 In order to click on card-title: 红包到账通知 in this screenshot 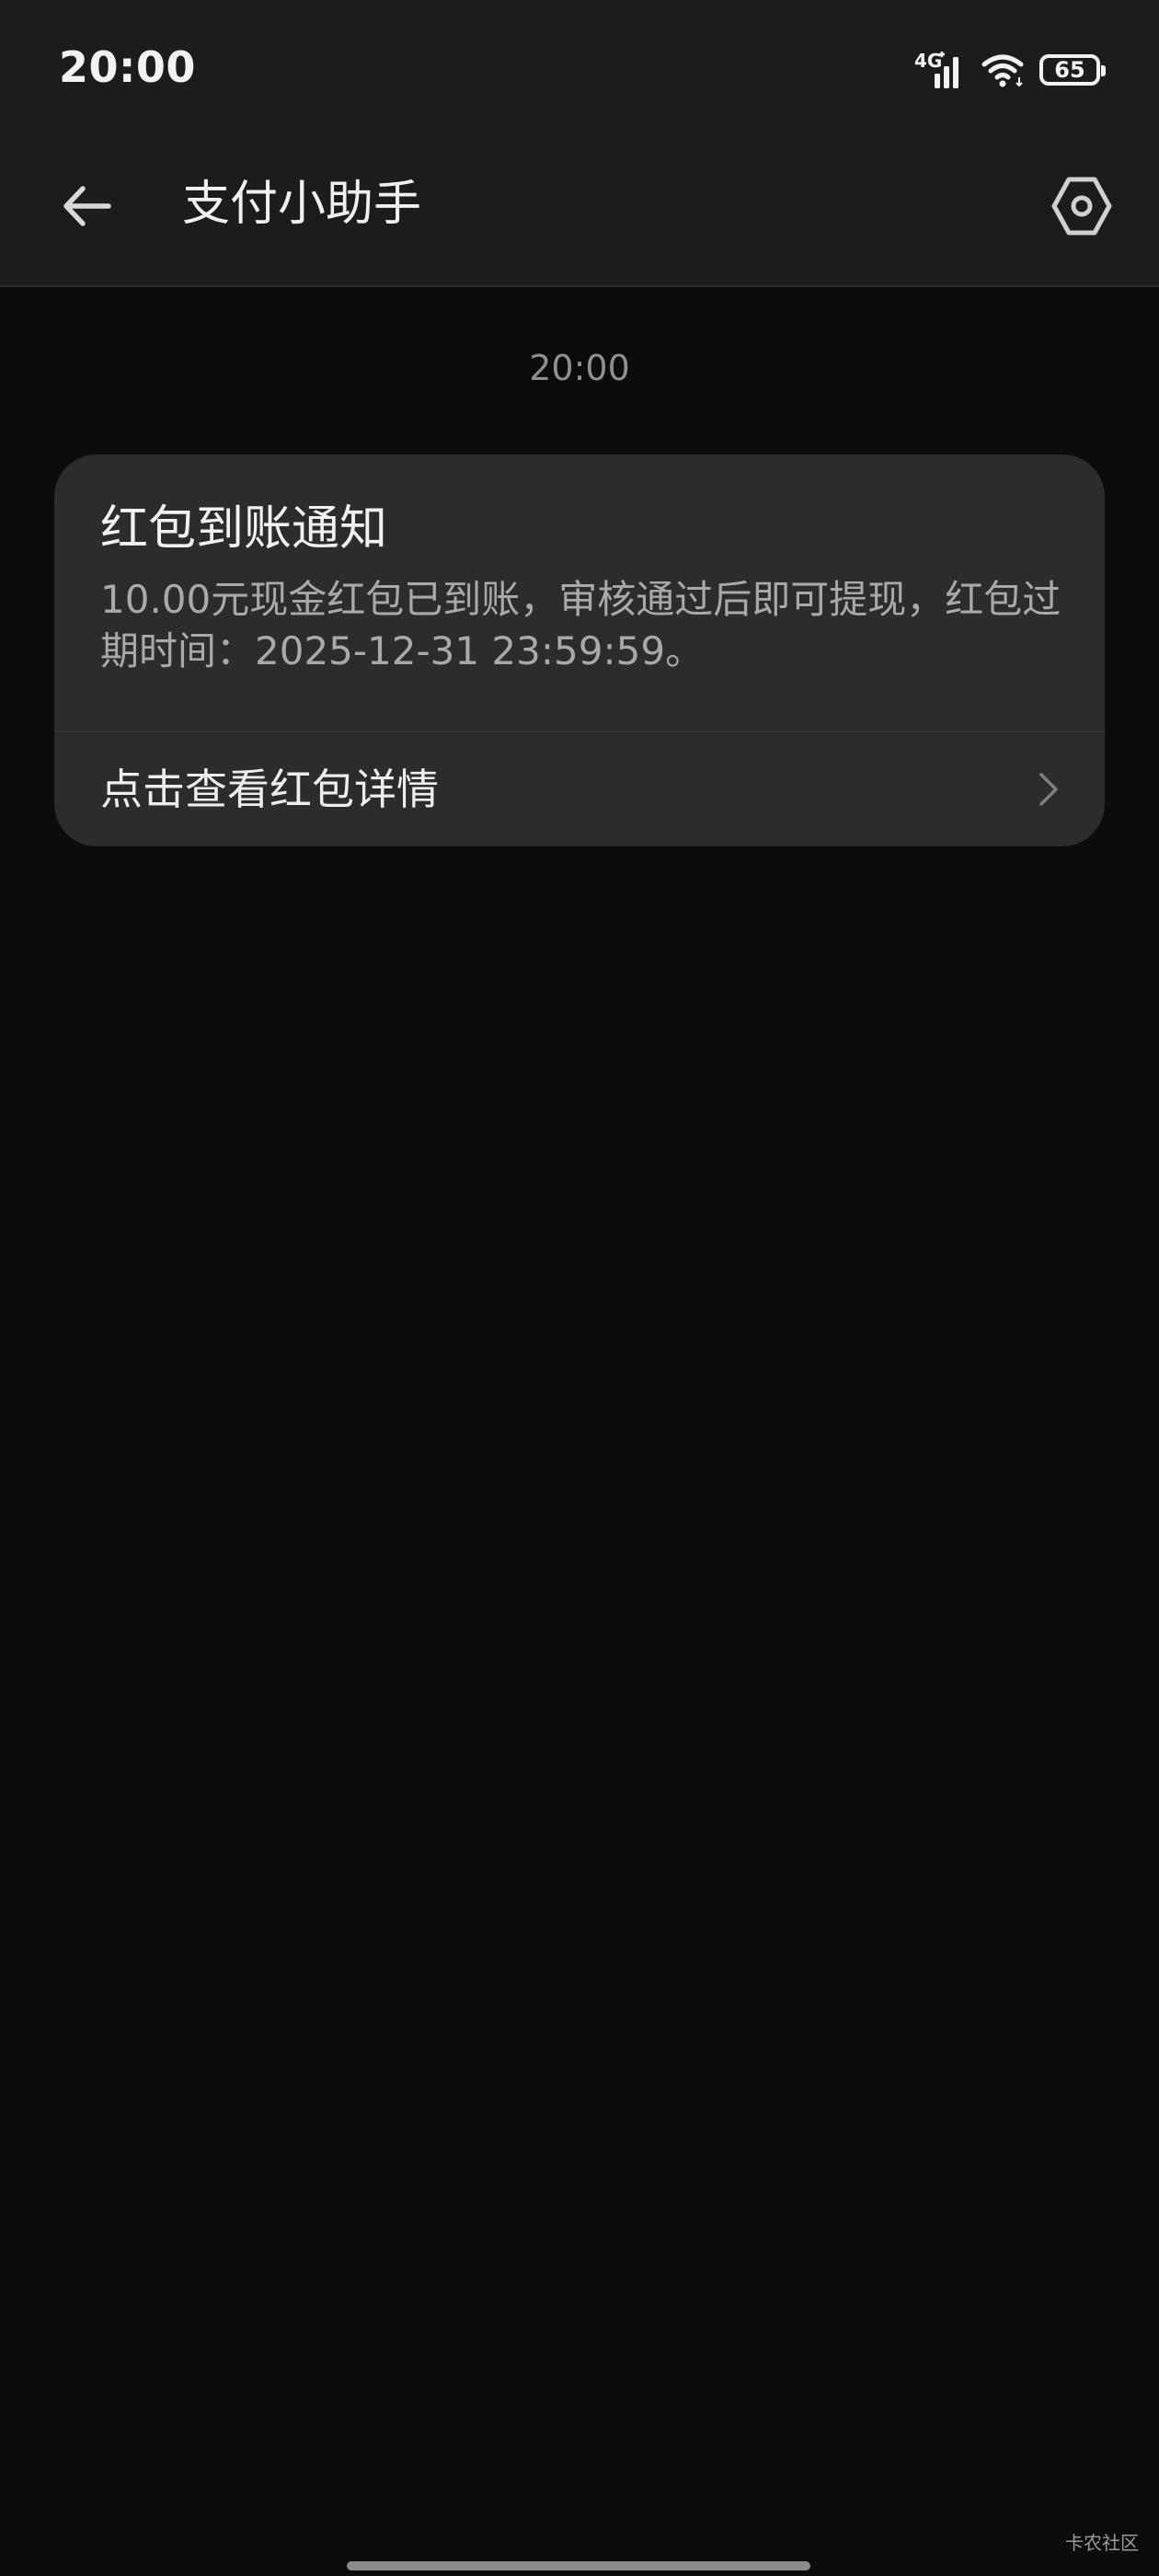, I will do `click(244, 529)`.